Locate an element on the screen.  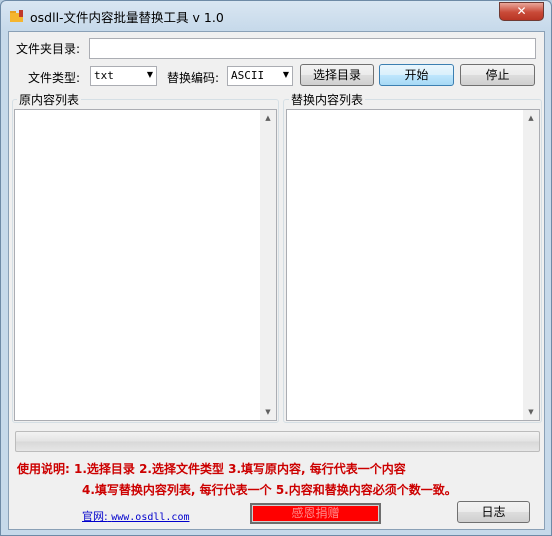
replace-list-scrollbar: ▲ ▼ is located at coordinates (531, 265).